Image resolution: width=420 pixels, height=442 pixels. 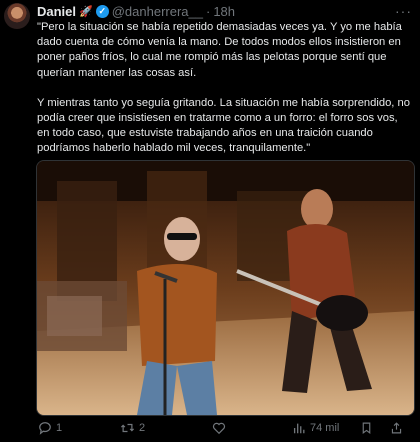 I want to click on views-icon, so click(x=299, y=428).